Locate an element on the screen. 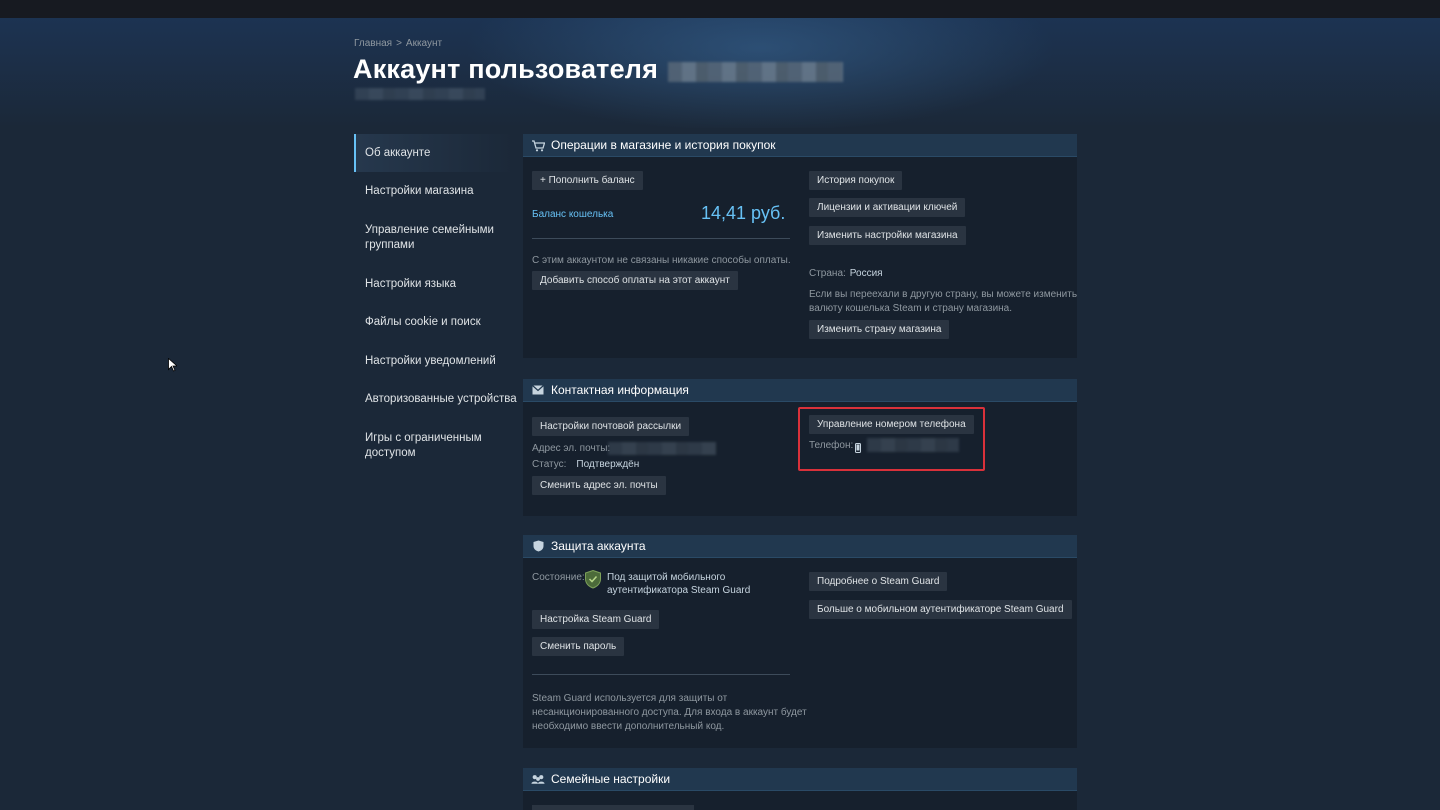 The image size is (1440, 810). envelope-icon is located at coordinates (538, 390).